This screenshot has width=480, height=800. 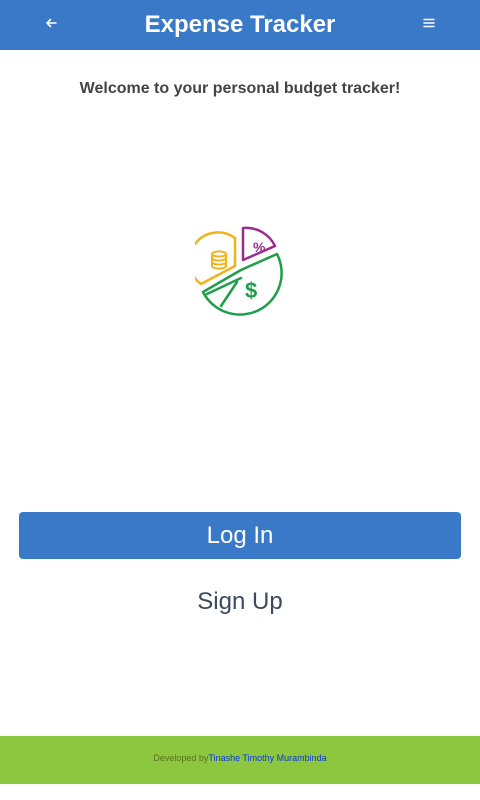 I want to click on menu-button, so click(x=429, y=23).